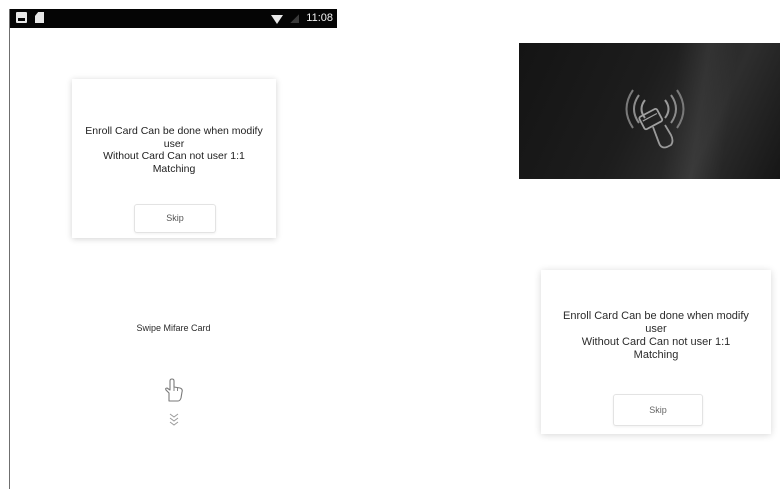 The image size is (780, 489). Describe the element at coordinates (174, 419) in the screenshot. I see `chevrons-down-icon` at that location.